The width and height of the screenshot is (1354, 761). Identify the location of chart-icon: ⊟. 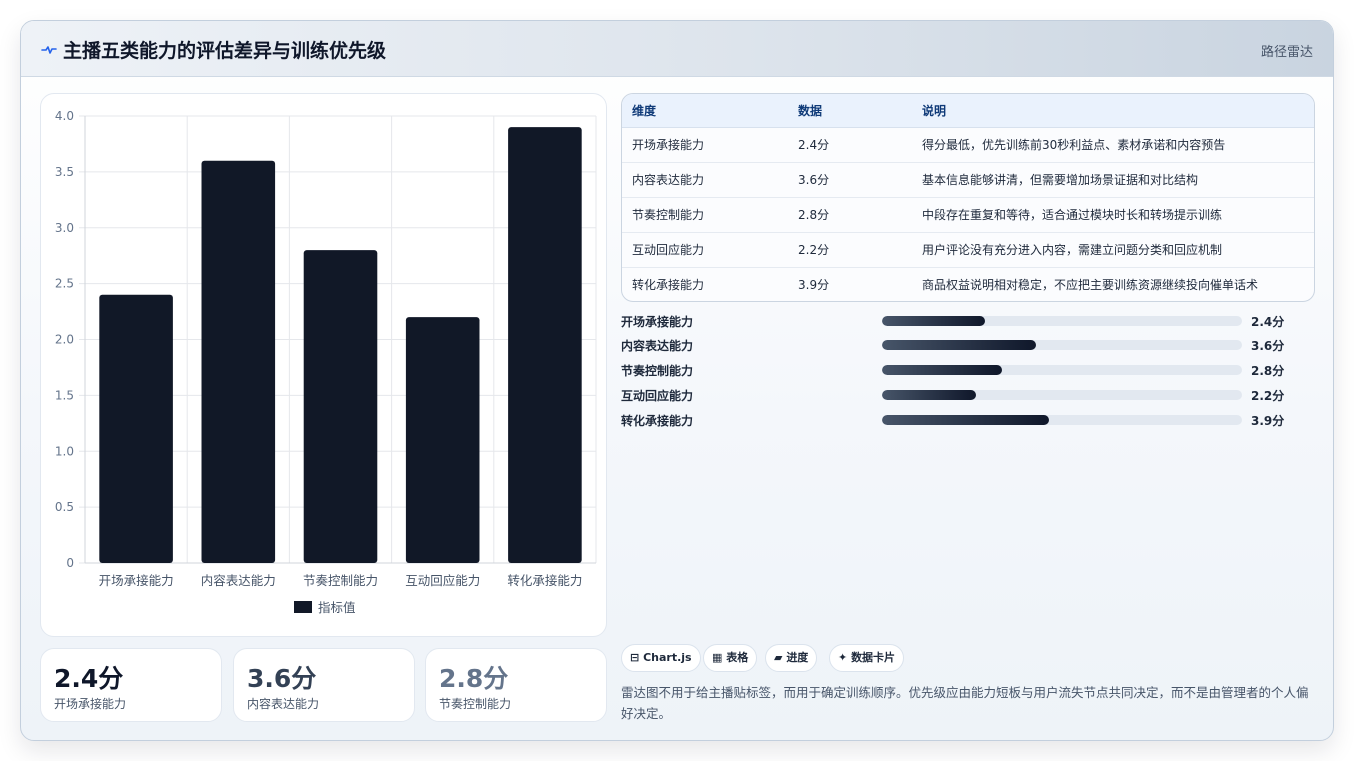
(635, 657).